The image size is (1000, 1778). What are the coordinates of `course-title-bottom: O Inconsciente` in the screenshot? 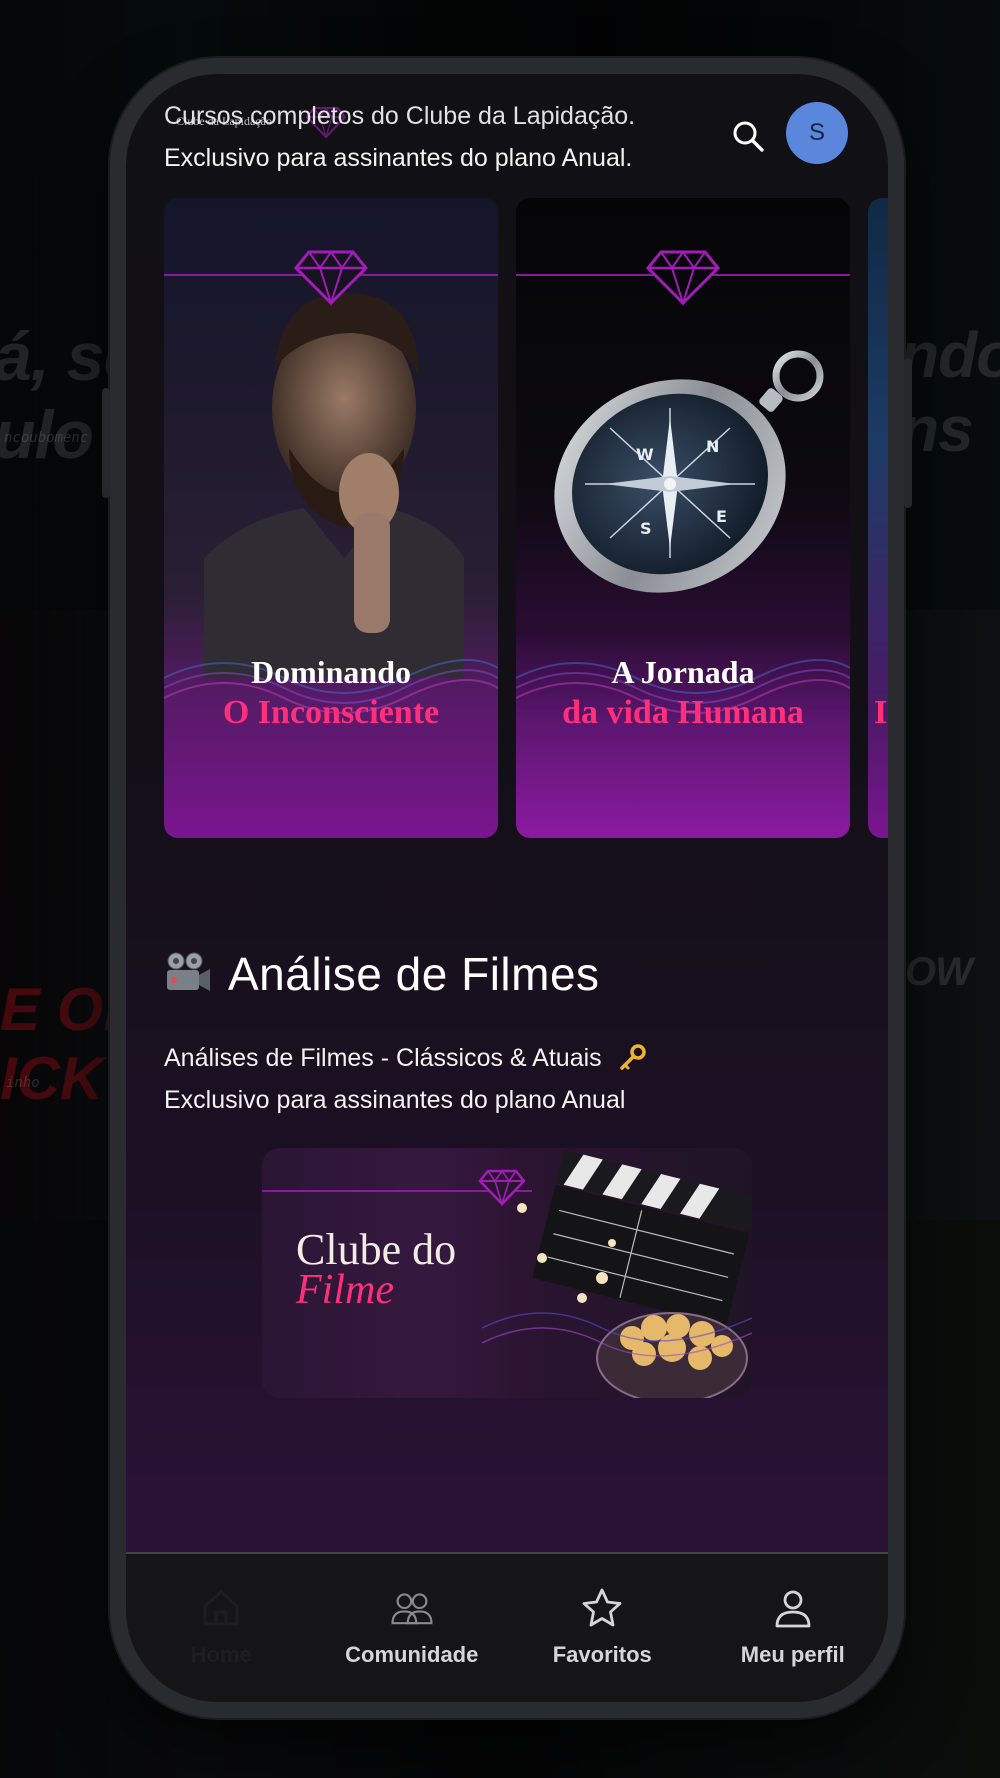 It's located at (331, 712).